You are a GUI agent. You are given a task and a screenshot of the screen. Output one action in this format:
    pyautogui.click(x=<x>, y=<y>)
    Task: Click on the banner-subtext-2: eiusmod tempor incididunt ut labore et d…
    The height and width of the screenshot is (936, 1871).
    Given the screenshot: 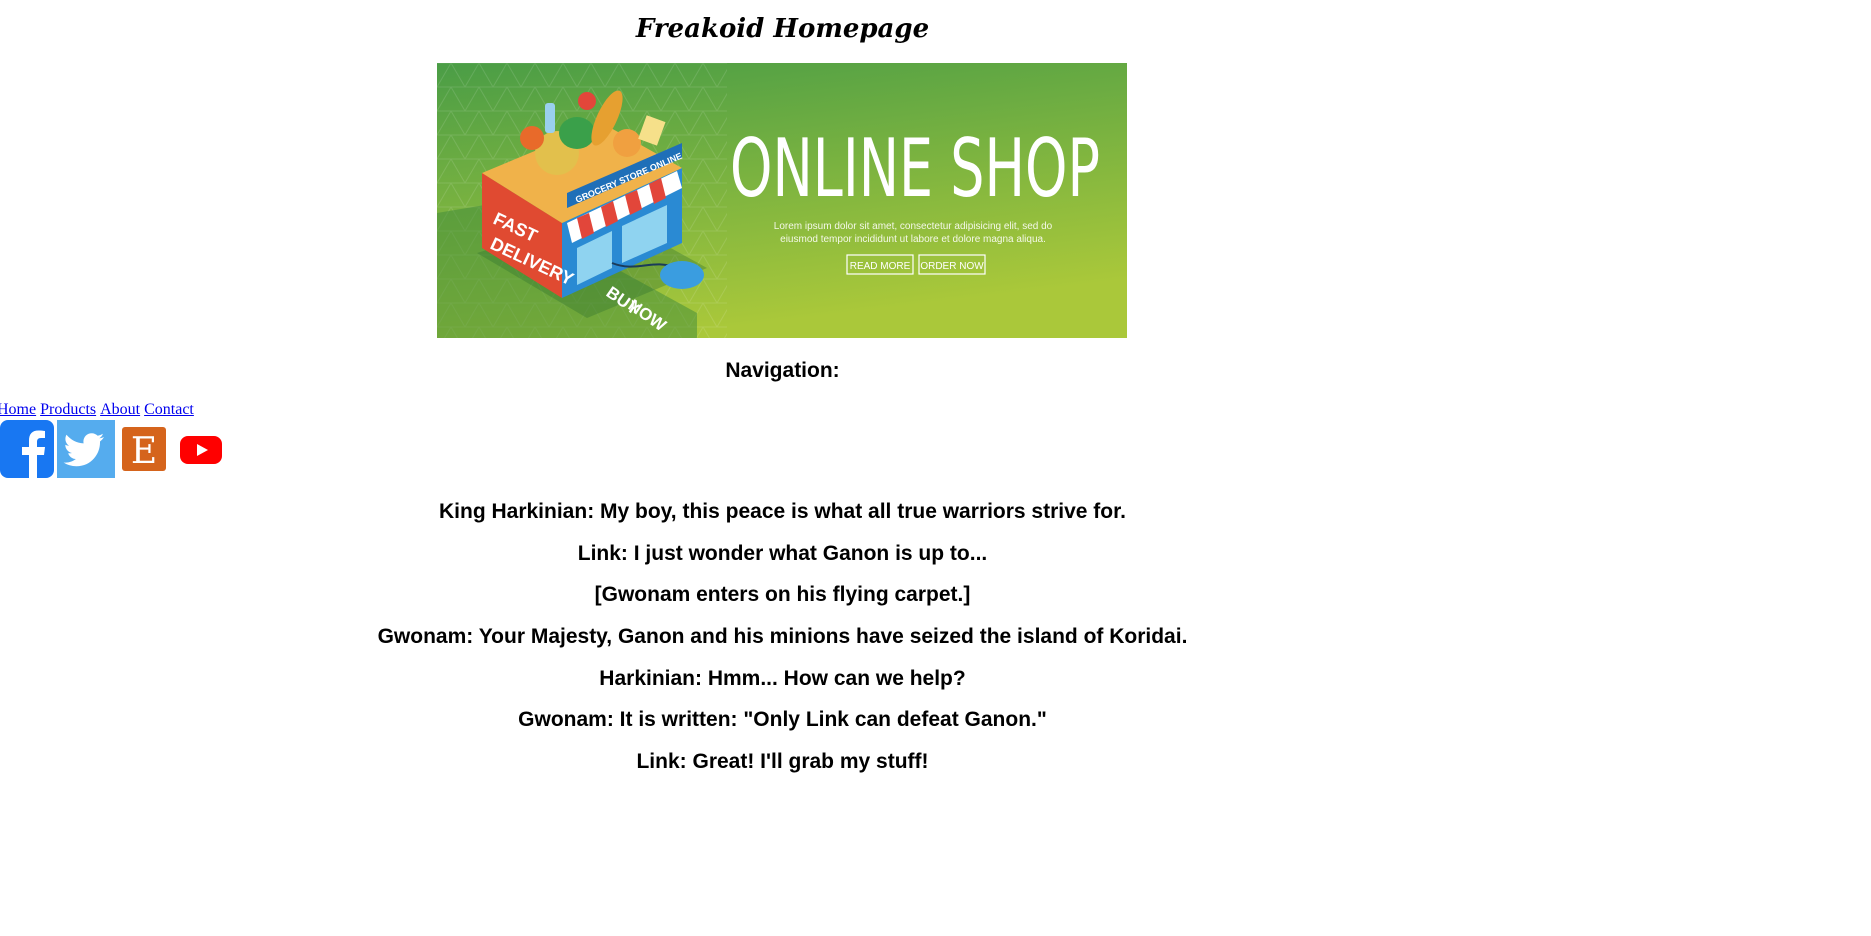 What is the action you would take?
    pyautogui.click(x=913, y=239)
    